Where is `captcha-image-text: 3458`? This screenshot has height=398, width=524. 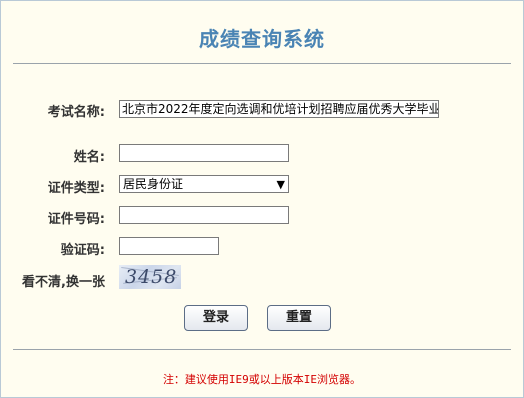
captcha-image-text: 3458 is located at coordinates (151, 277).